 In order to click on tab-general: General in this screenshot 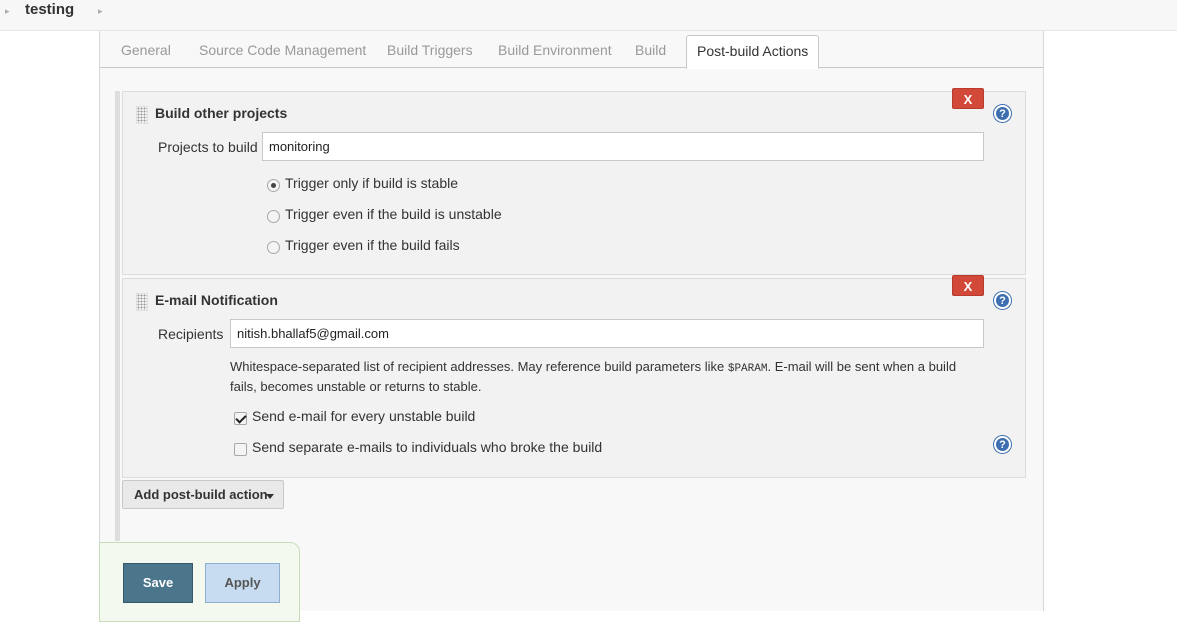, I will do `click(146, 50)`.